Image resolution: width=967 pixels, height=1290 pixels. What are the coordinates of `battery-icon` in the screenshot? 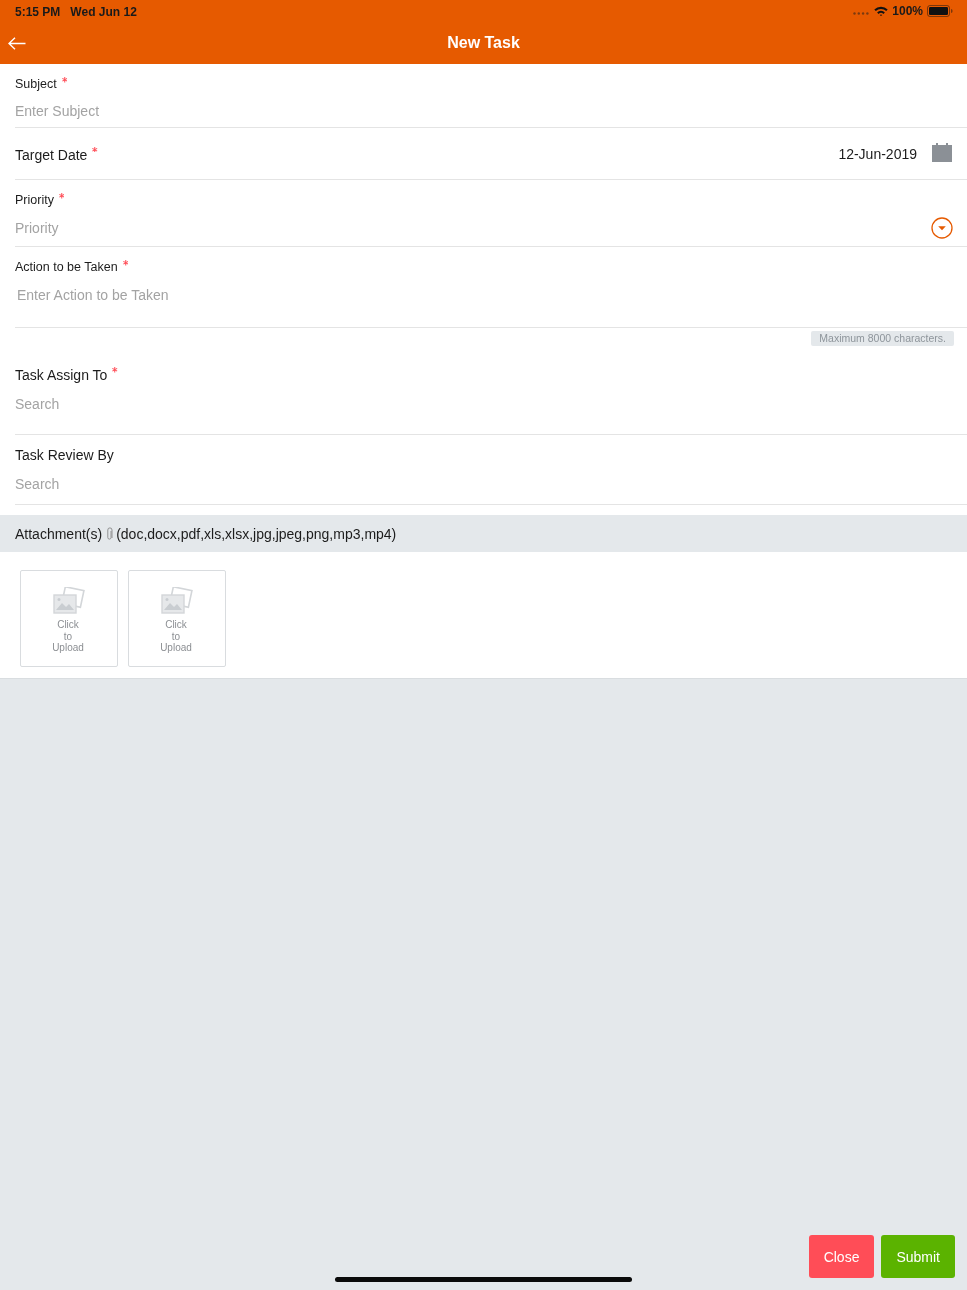 It's located at (940, 11).